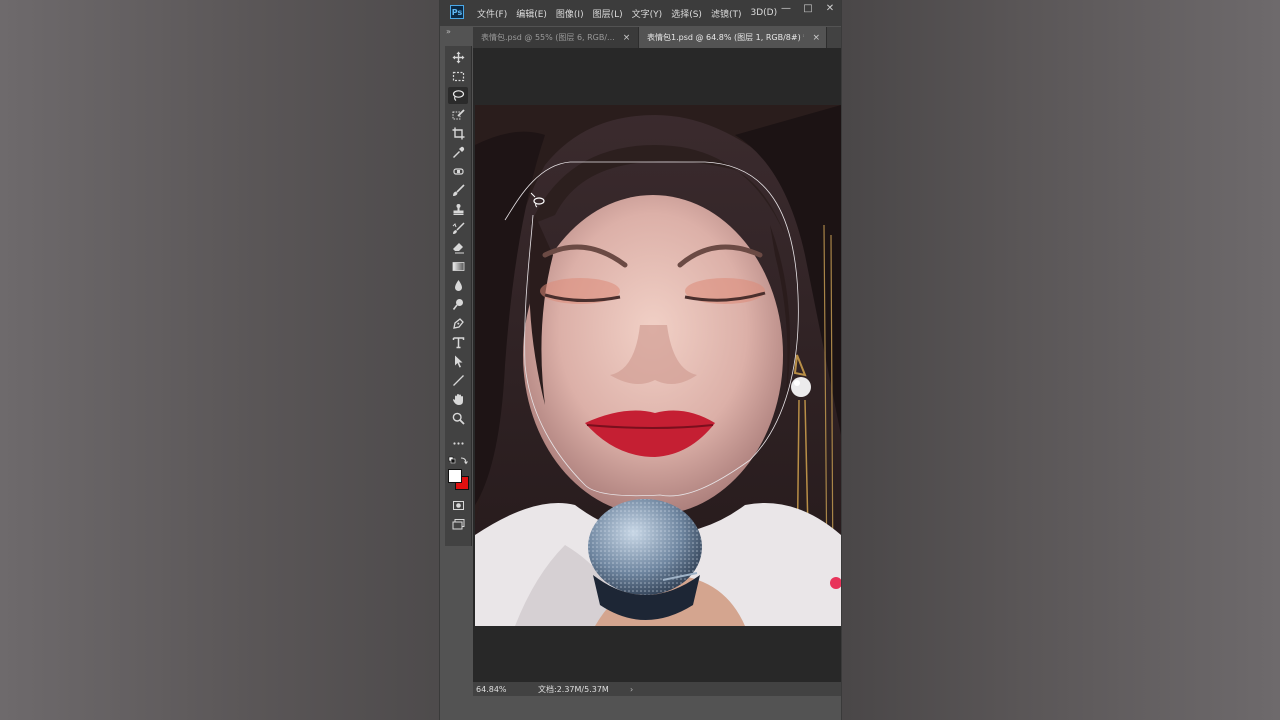 The height and width of the screenshot is (720, 1280). I want to click on line-icon, so click(458, 380).